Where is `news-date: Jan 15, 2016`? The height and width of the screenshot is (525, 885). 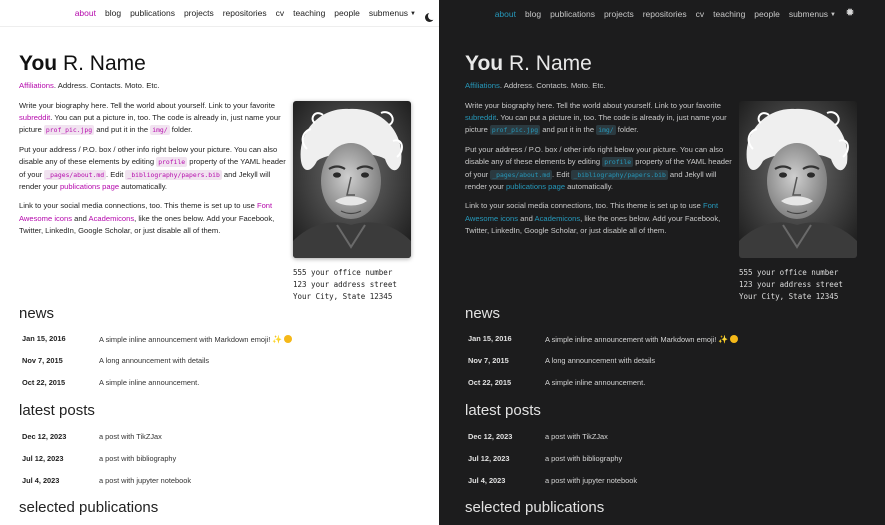
news-date: Jan 15, 2016 is located at coordinates (490, 338).